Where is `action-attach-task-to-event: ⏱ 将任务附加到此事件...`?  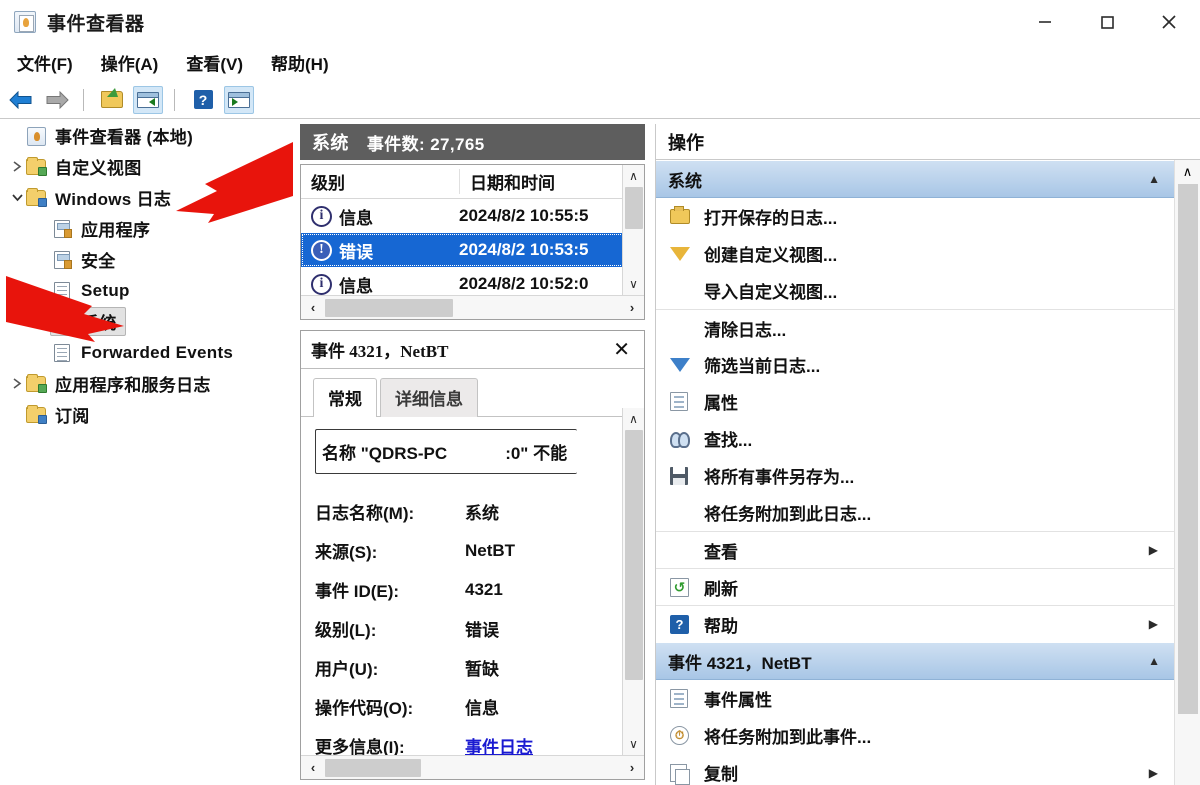
action-attach-task-to-event: ⏱ 将任务附加到此事件... is located at coordinates (915, 735).